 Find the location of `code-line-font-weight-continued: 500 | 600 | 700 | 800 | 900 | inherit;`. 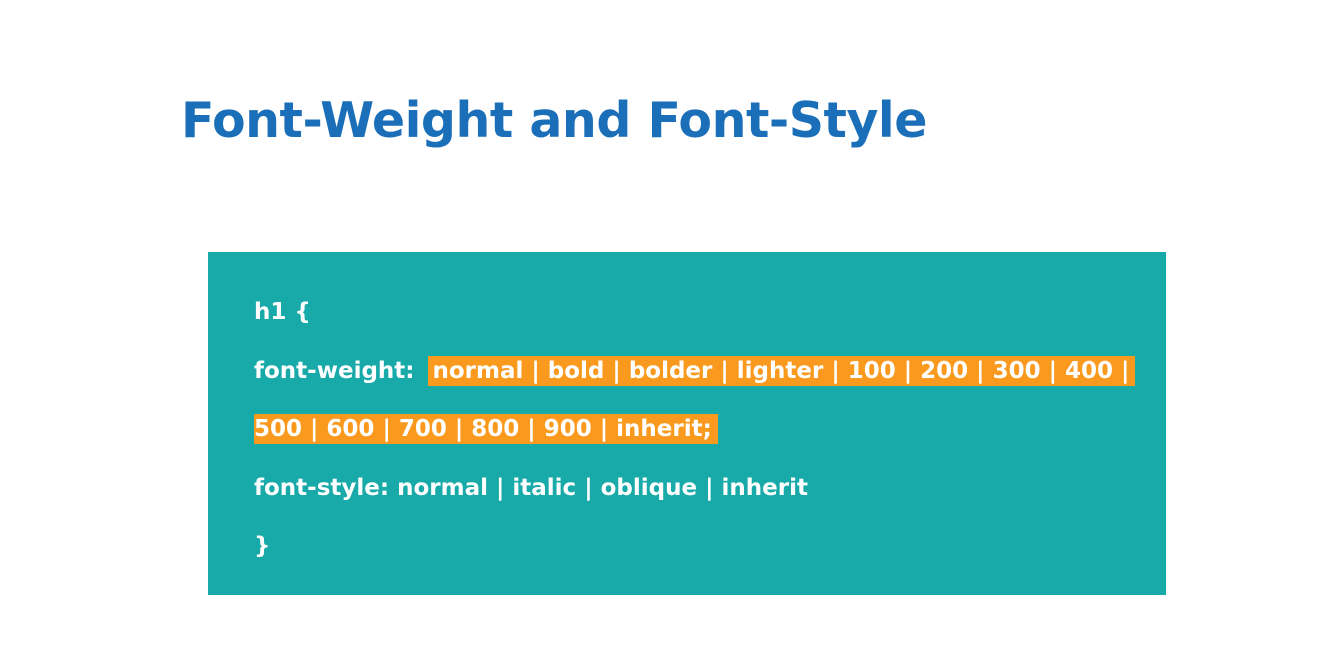

code-line-font-weight-continued: 500 | 600 | 700 | 800 | 900 | inherit; is located at coordinates (486, 429).